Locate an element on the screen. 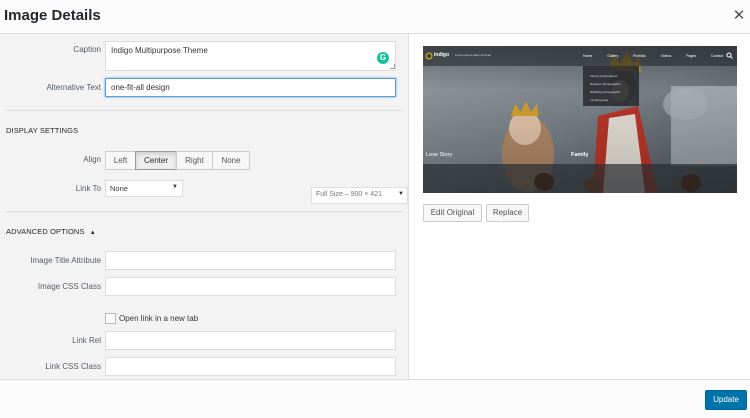  update-button: Update is located at coordinates (726, 400).